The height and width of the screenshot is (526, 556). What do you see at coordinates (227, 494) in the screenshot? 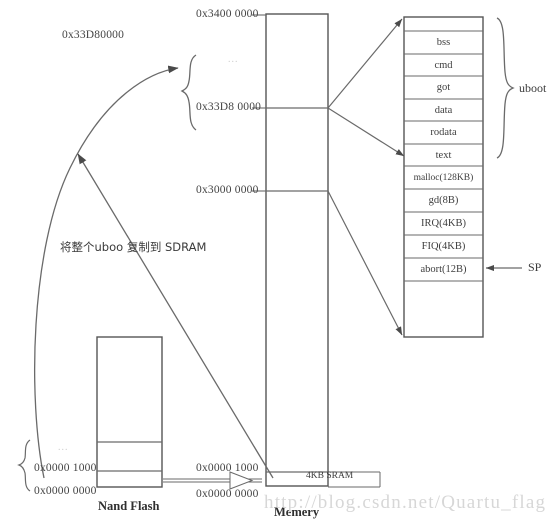
I see `label-mem-low-base-address: 0x0000 0000` at bounding box center [227, 494].